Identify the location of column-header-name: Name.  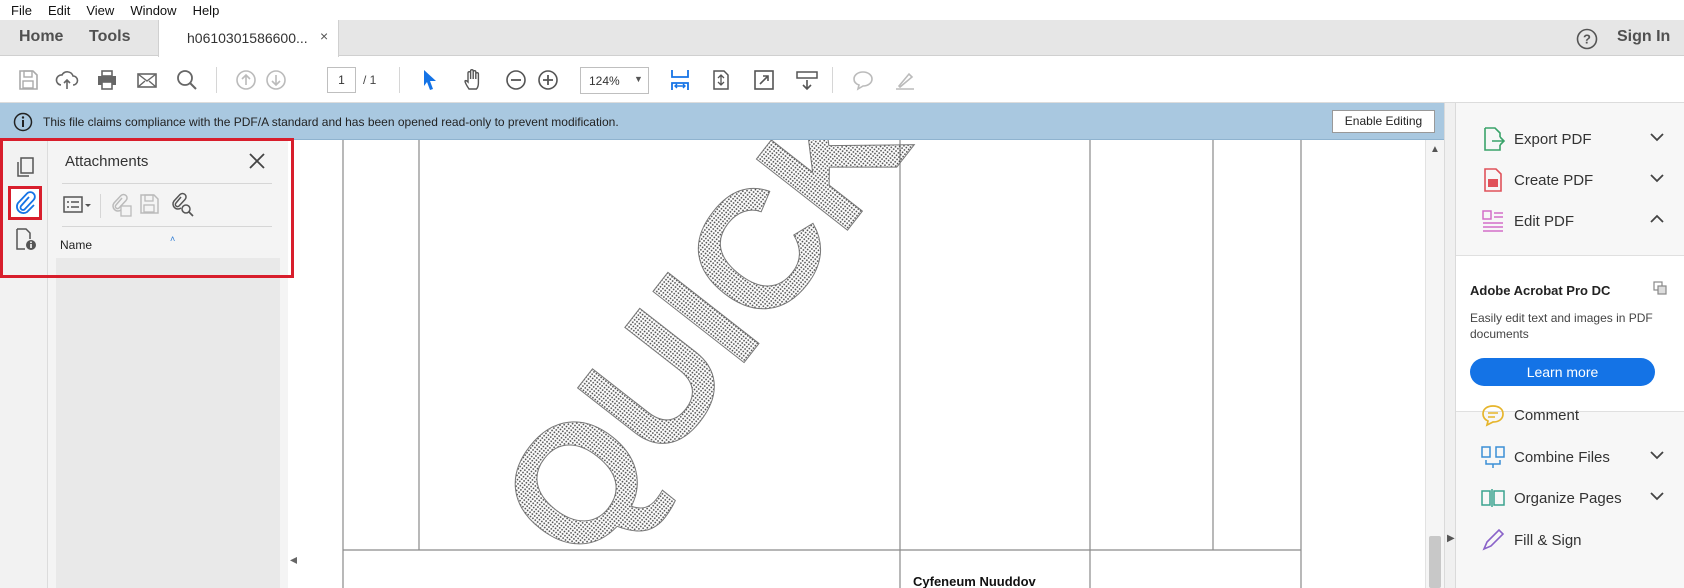
(76, 245).